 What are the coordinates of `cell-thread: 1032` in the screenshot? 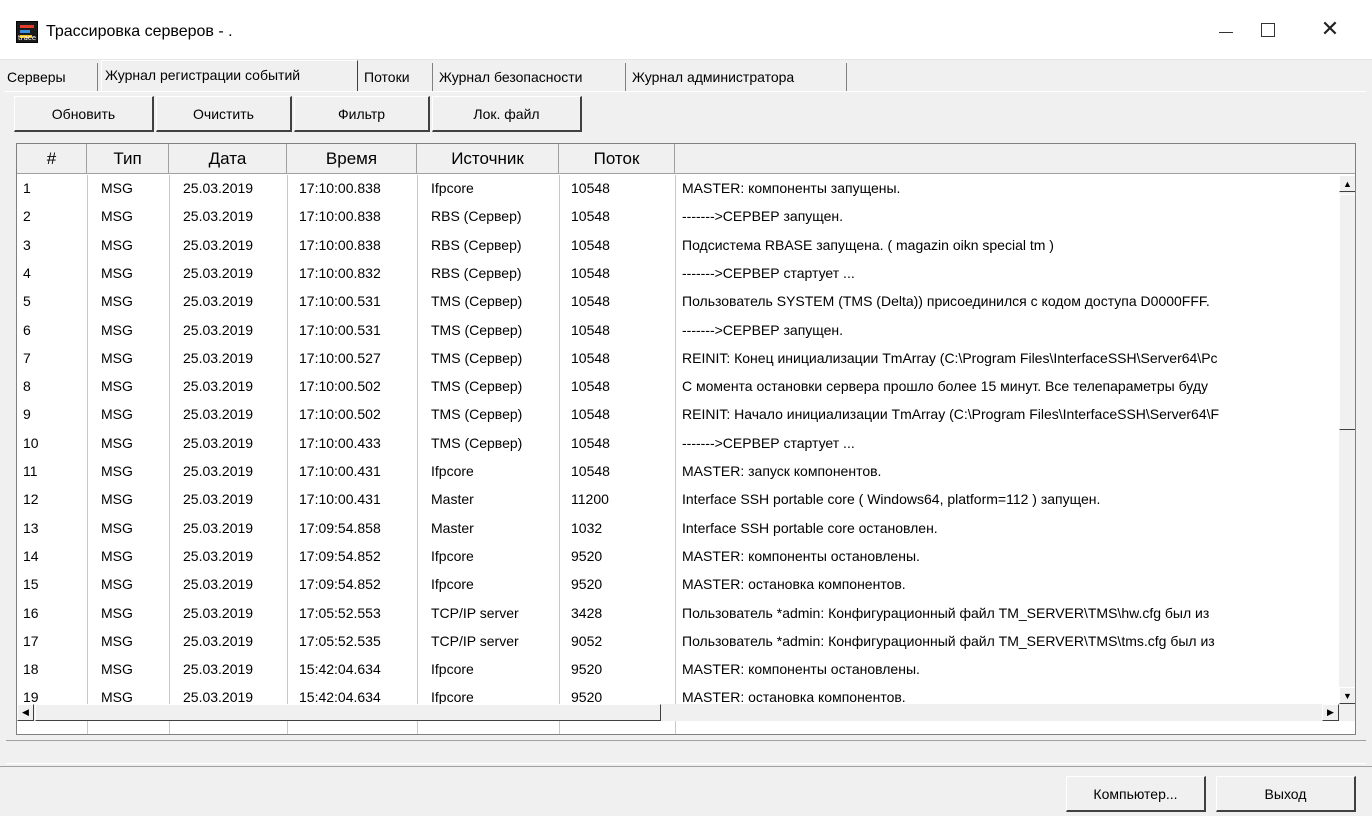 It's located at (587, 527).